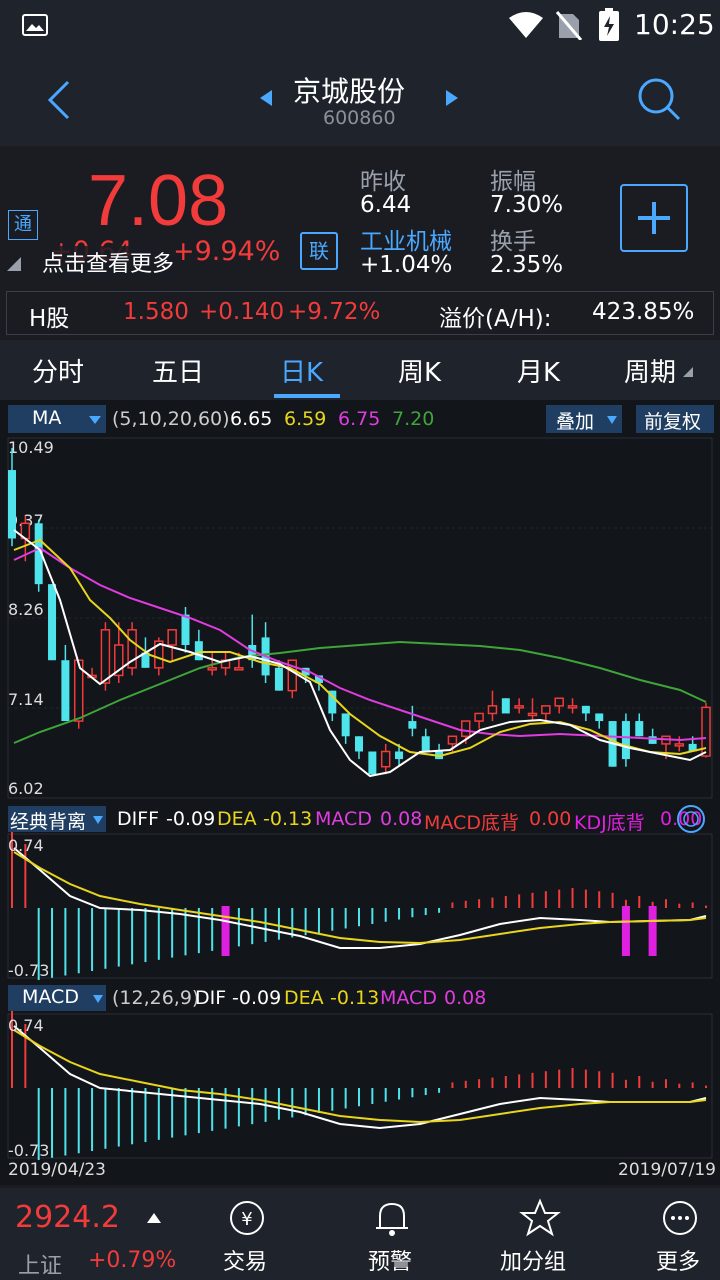  Describe the element at coordinates (360, 26) in the screenshot. I see `status-bar: 10:25` at that location.